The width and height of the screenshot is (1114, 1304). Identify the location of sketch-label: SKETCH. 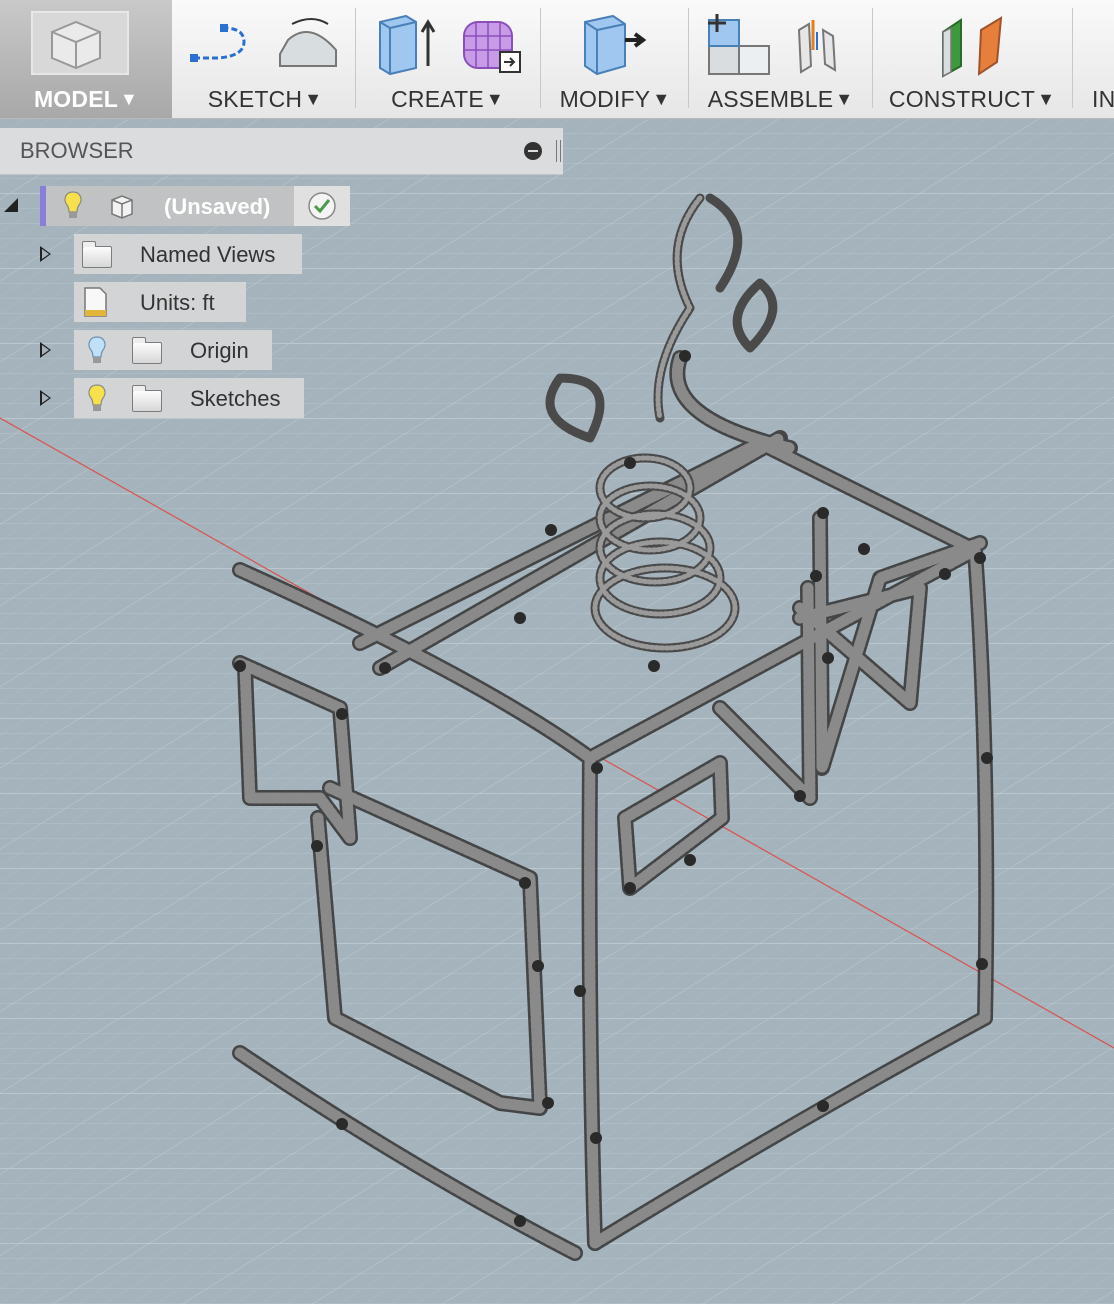
(255, 99).